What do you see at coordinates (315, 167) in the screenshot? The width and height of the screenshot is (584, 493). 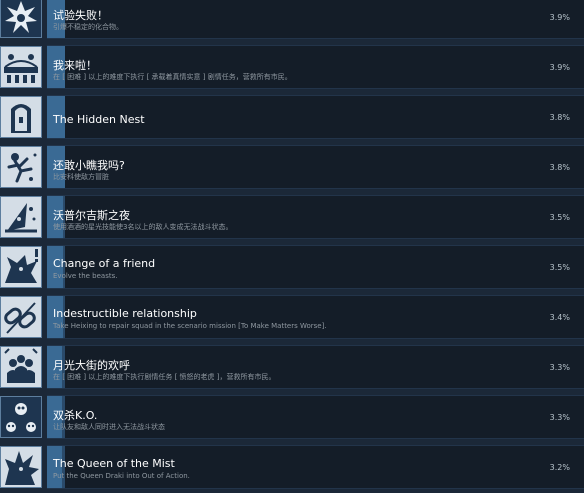 I see `achievement-panel: 还敢小瞧我吗? 比安科使敌方冒脏 3.8%` at bounding box center [315, 167].